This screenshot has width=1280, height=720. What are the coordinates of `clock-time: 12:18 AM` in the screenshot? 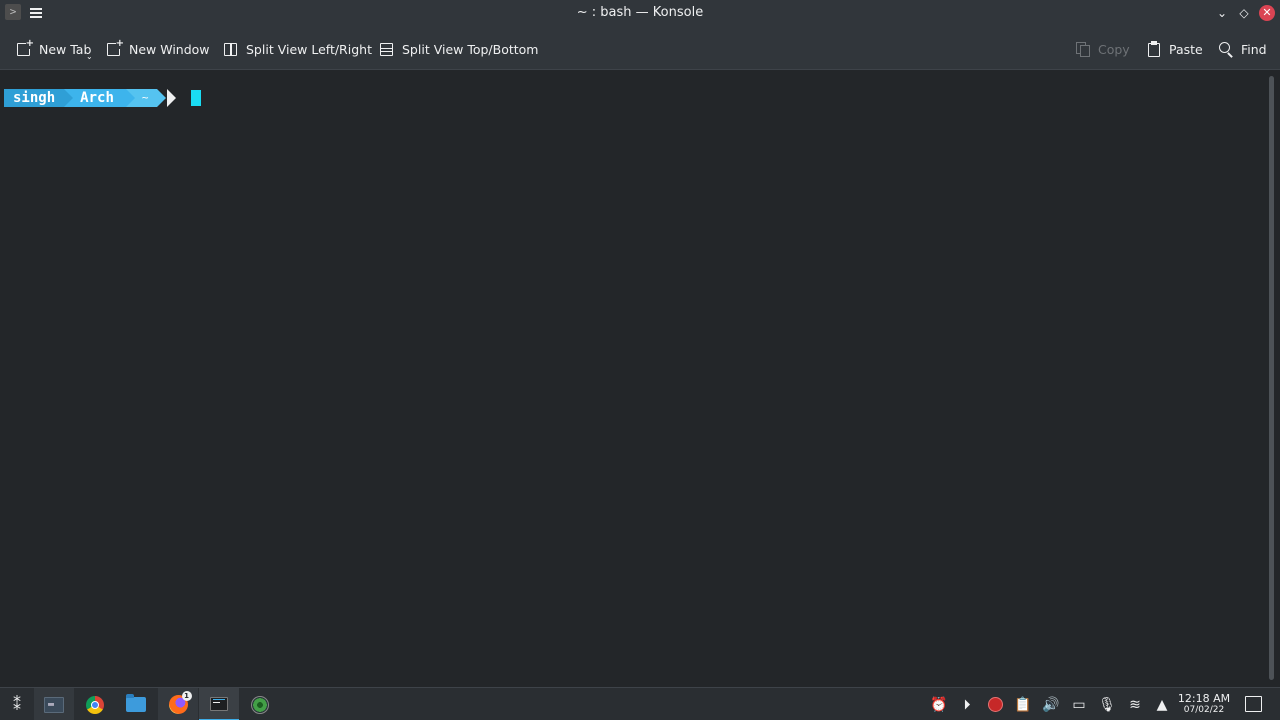 It's located at (1204, 698).